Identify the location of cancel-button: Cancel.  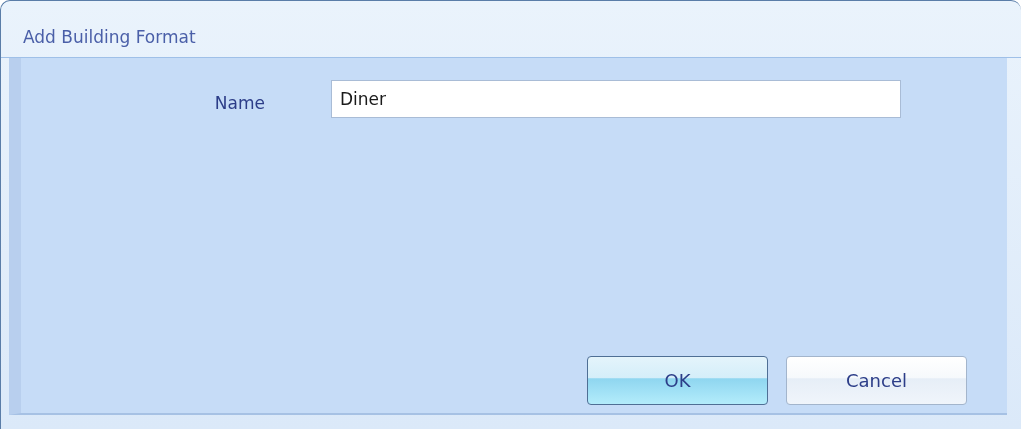
(876, 380).